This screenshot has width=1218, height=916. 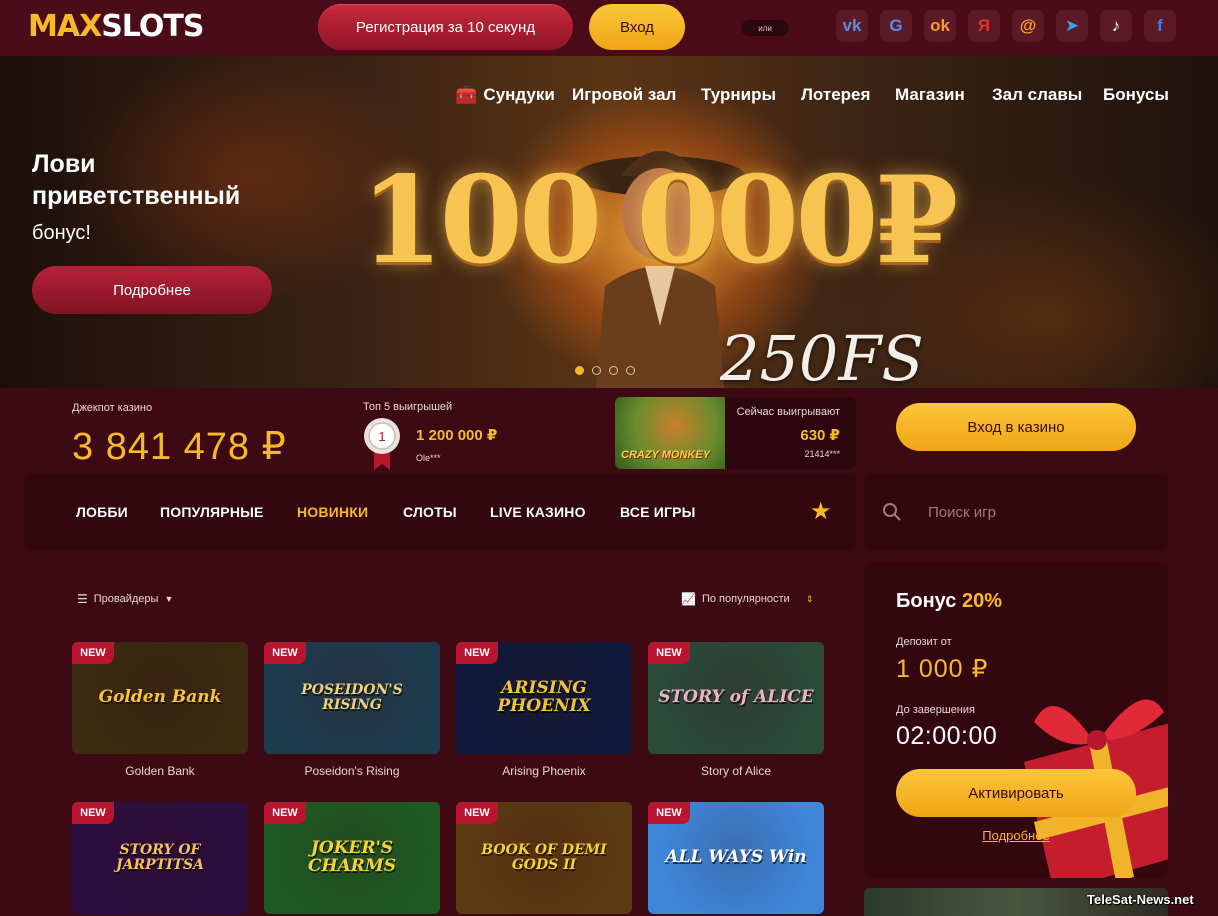 I want to click on hero-freespins: 250FS, so click(x=822, y=355).